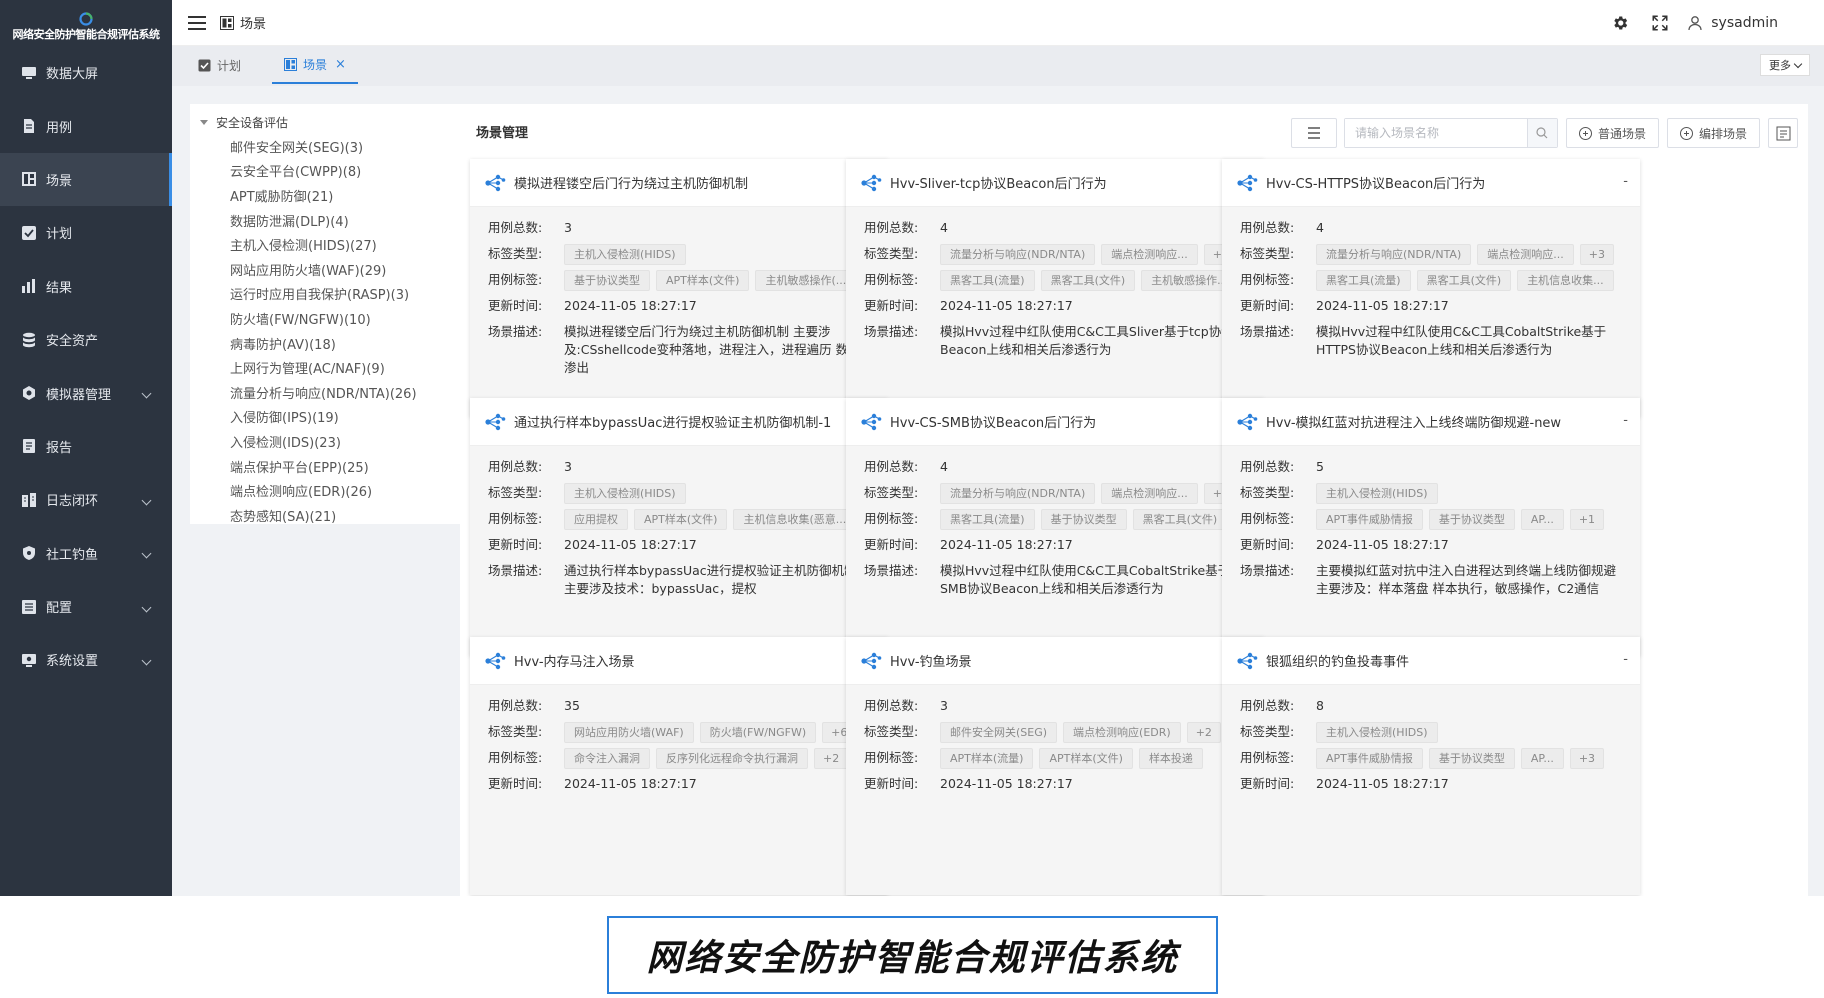  I want to click on tree-node: 病毒防护(AV)(18), so click(325, 343).